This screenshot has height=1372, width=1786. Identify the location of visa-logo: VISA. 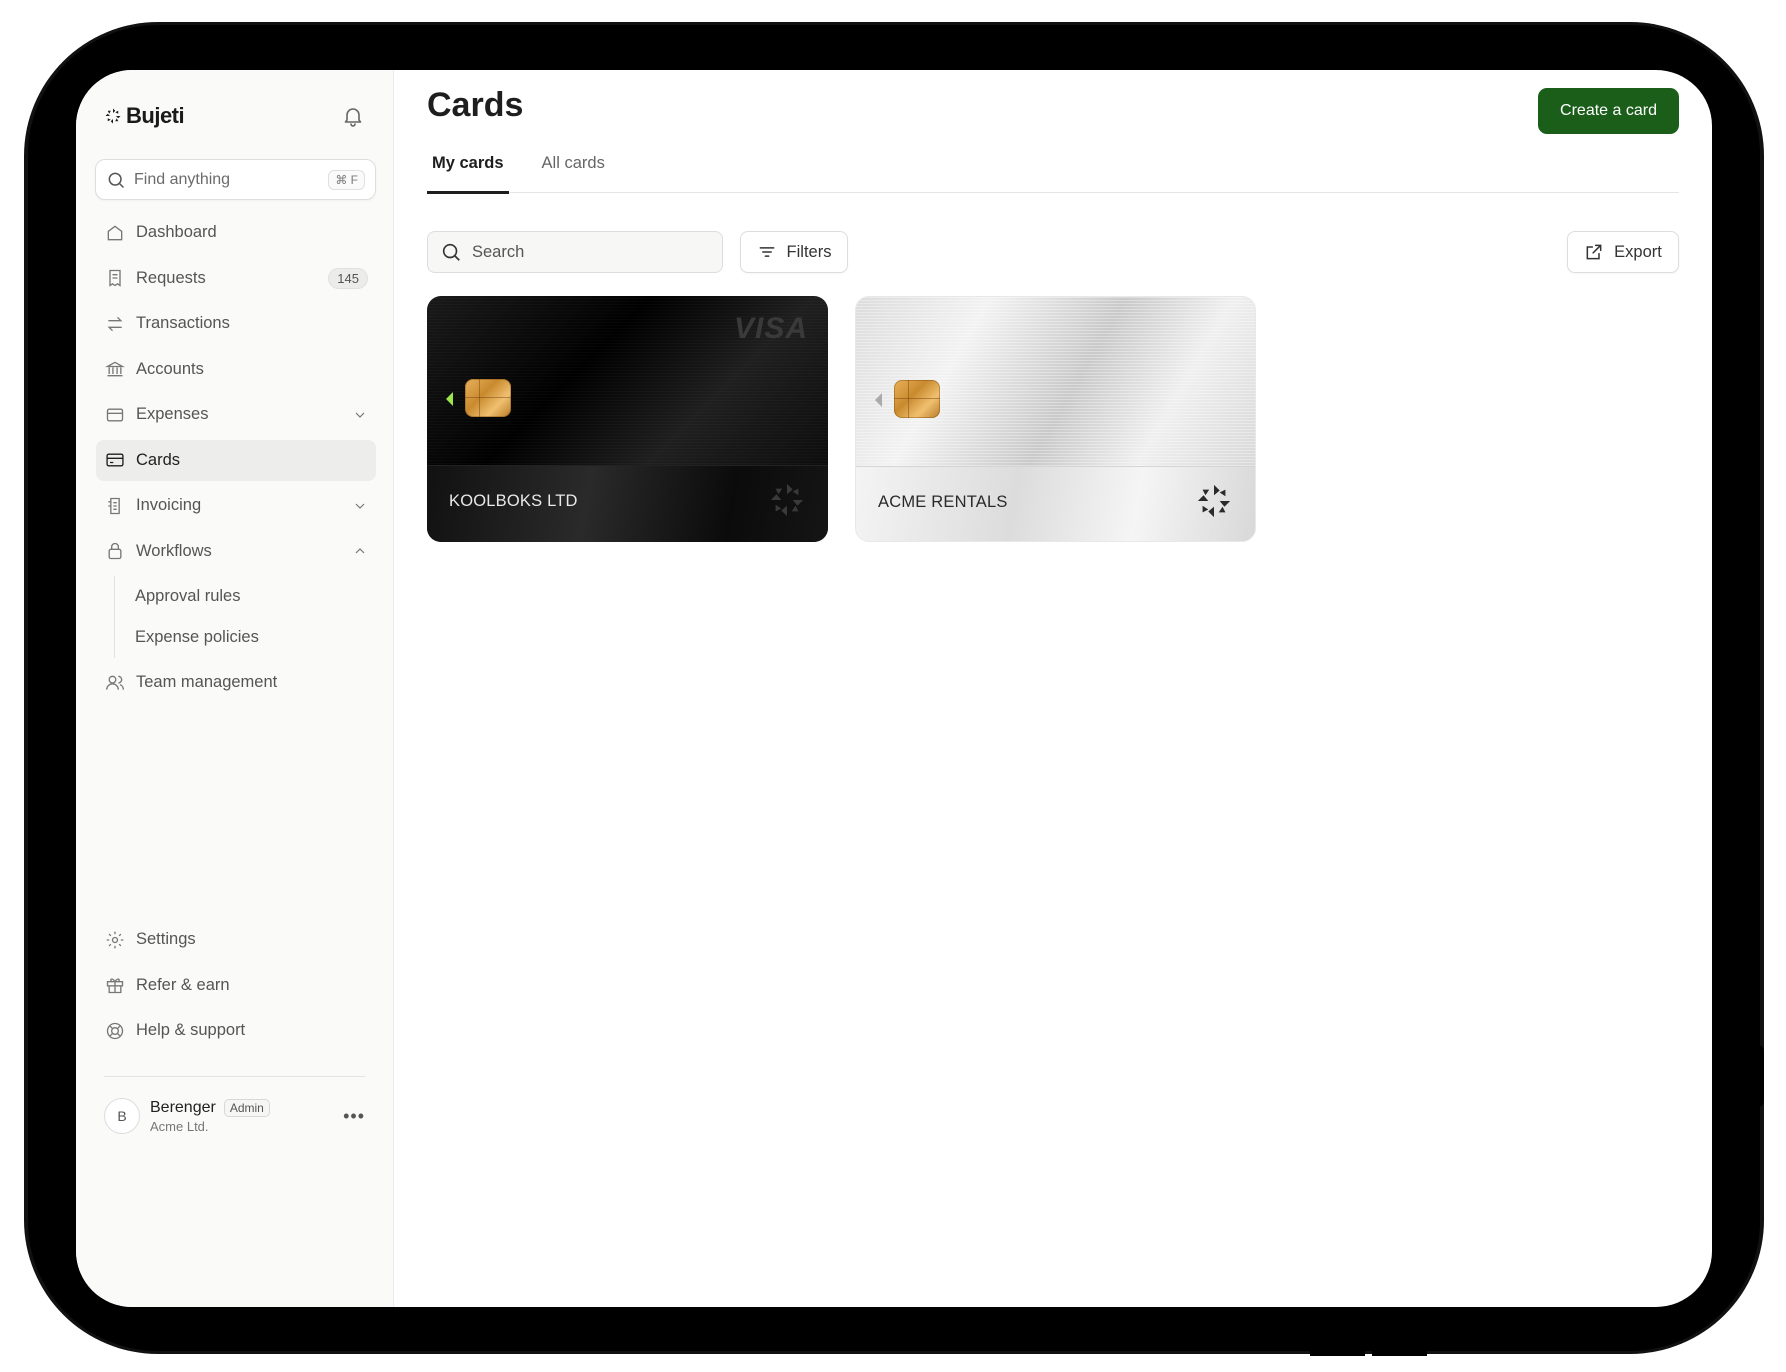
(770, 328).